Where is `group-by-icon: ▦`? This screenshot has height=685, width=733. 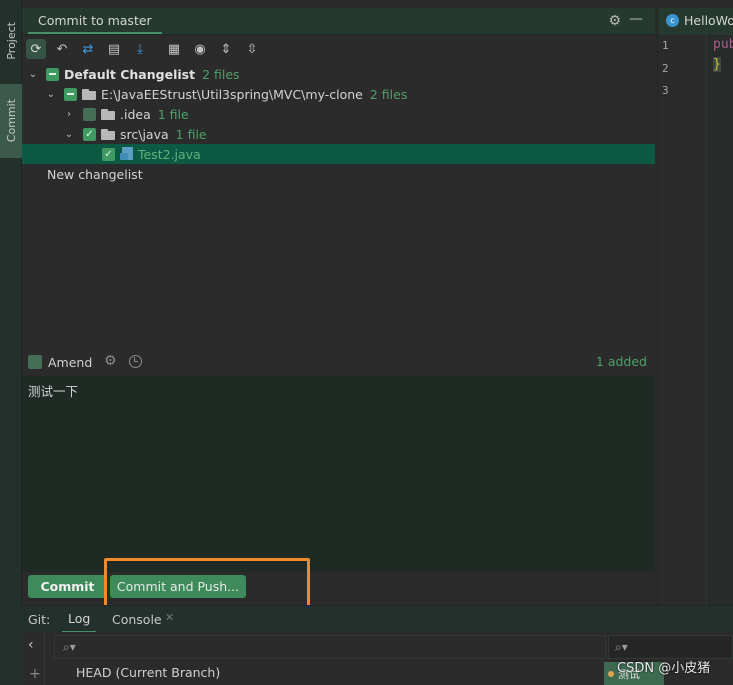 group-by-icon: ▦ is located at coordinates (174, 49).